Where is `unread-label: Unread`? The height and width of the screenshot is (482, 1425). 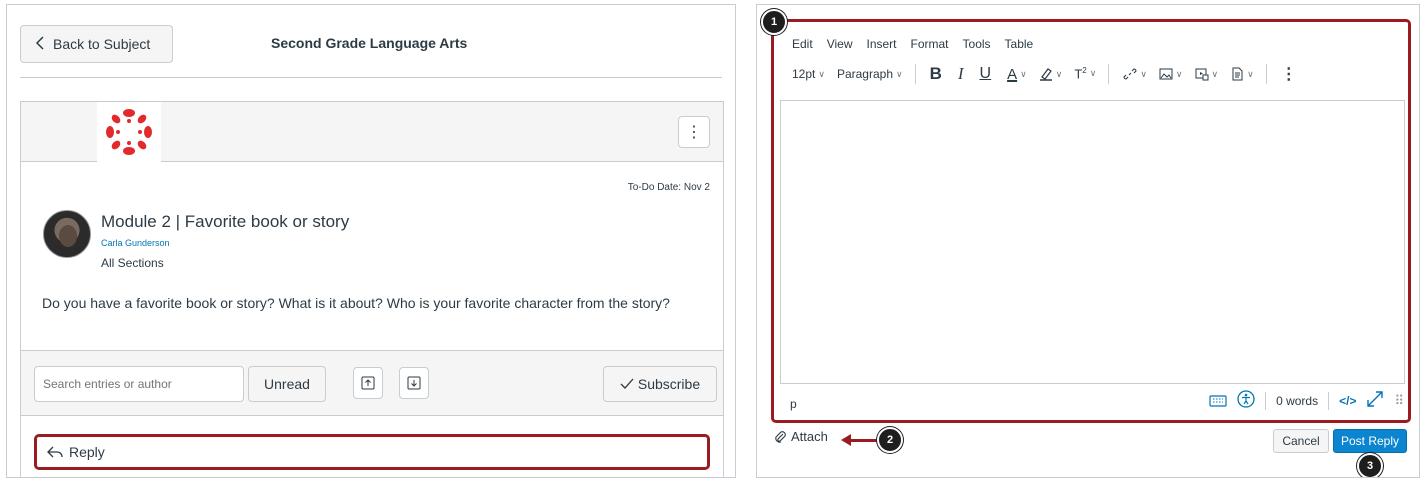 unread-label: Unread is located at coordinates (287, 384).